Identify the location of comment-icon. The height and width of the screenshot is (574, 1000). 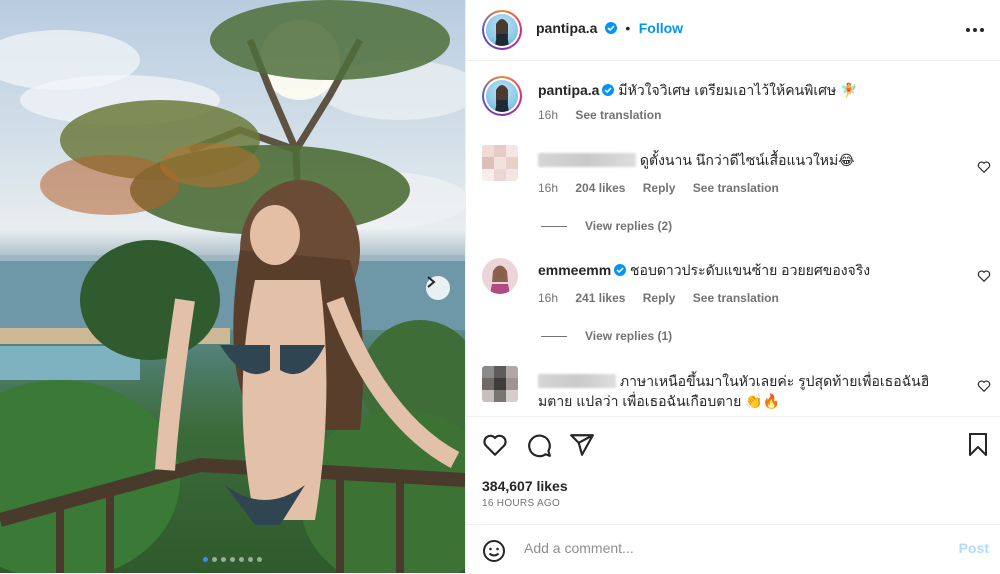
(539, 445).